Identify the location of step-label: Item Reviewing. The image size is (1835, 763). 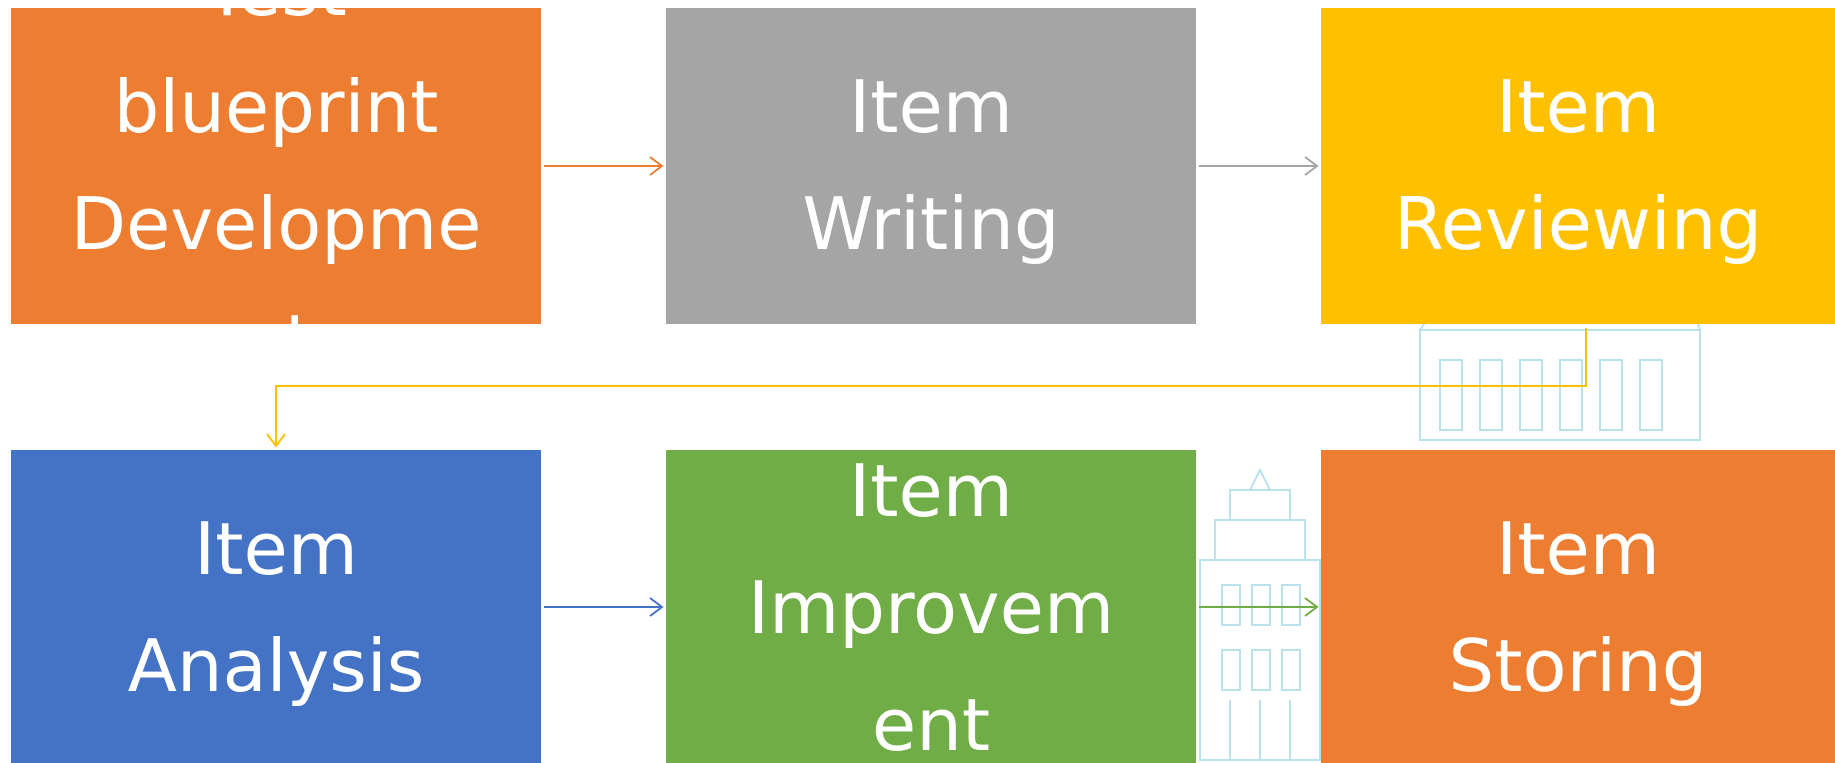
(1578, 165).